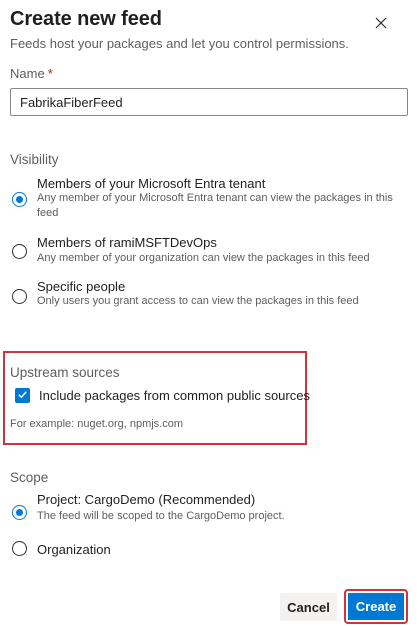  I want to click on name-input, so click(209, 102).